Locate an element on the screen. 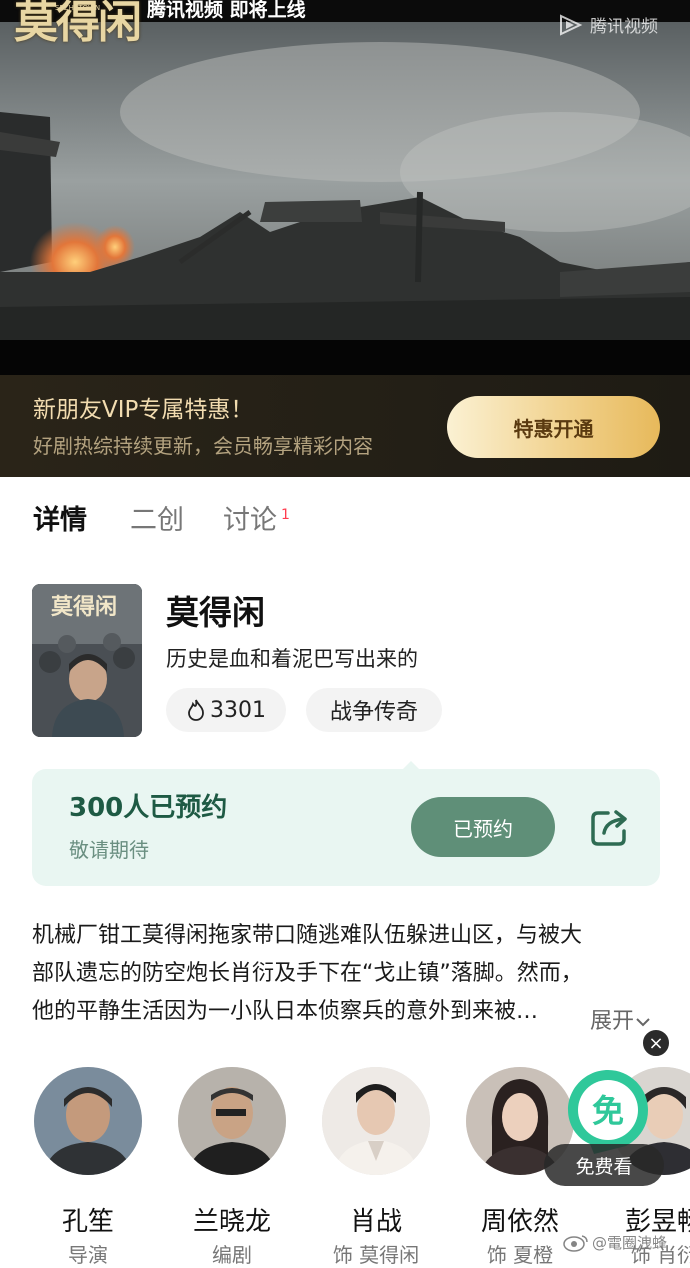 This screenshot has width=690, height=1268. show-logo-subtitle: SEZHI TOWN is located at coordinates (78, 8).